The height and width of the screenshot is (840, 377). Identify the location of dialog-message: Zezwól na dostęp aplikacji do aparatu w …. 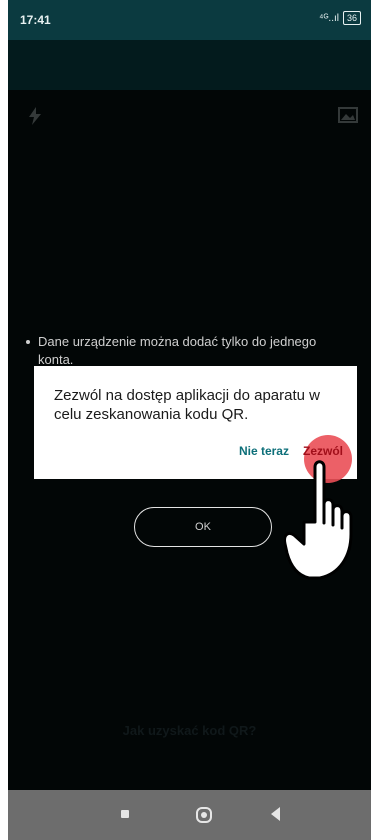
(187, 405).